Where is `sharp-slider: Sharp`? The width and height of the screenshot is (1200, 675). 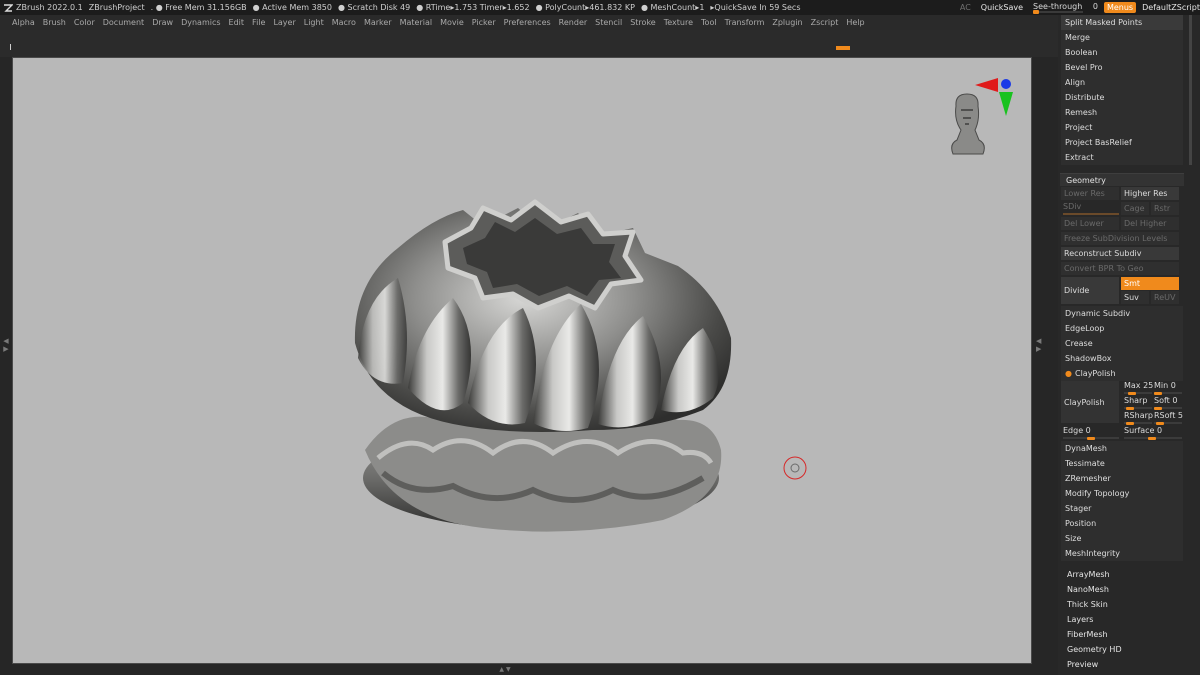 sharp-slider: Sharp is located at coordinates (1138, 403).